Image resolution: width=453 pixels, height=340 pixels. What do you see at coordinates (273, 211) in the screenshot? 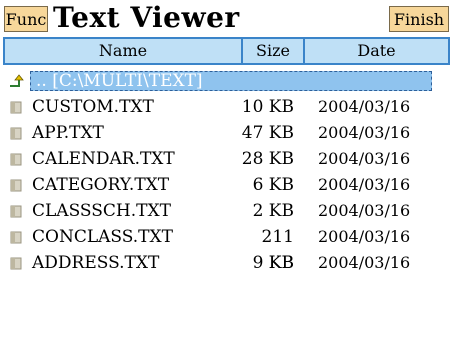
I see `file-size: 2 KB` at bounding box center [273, 211].